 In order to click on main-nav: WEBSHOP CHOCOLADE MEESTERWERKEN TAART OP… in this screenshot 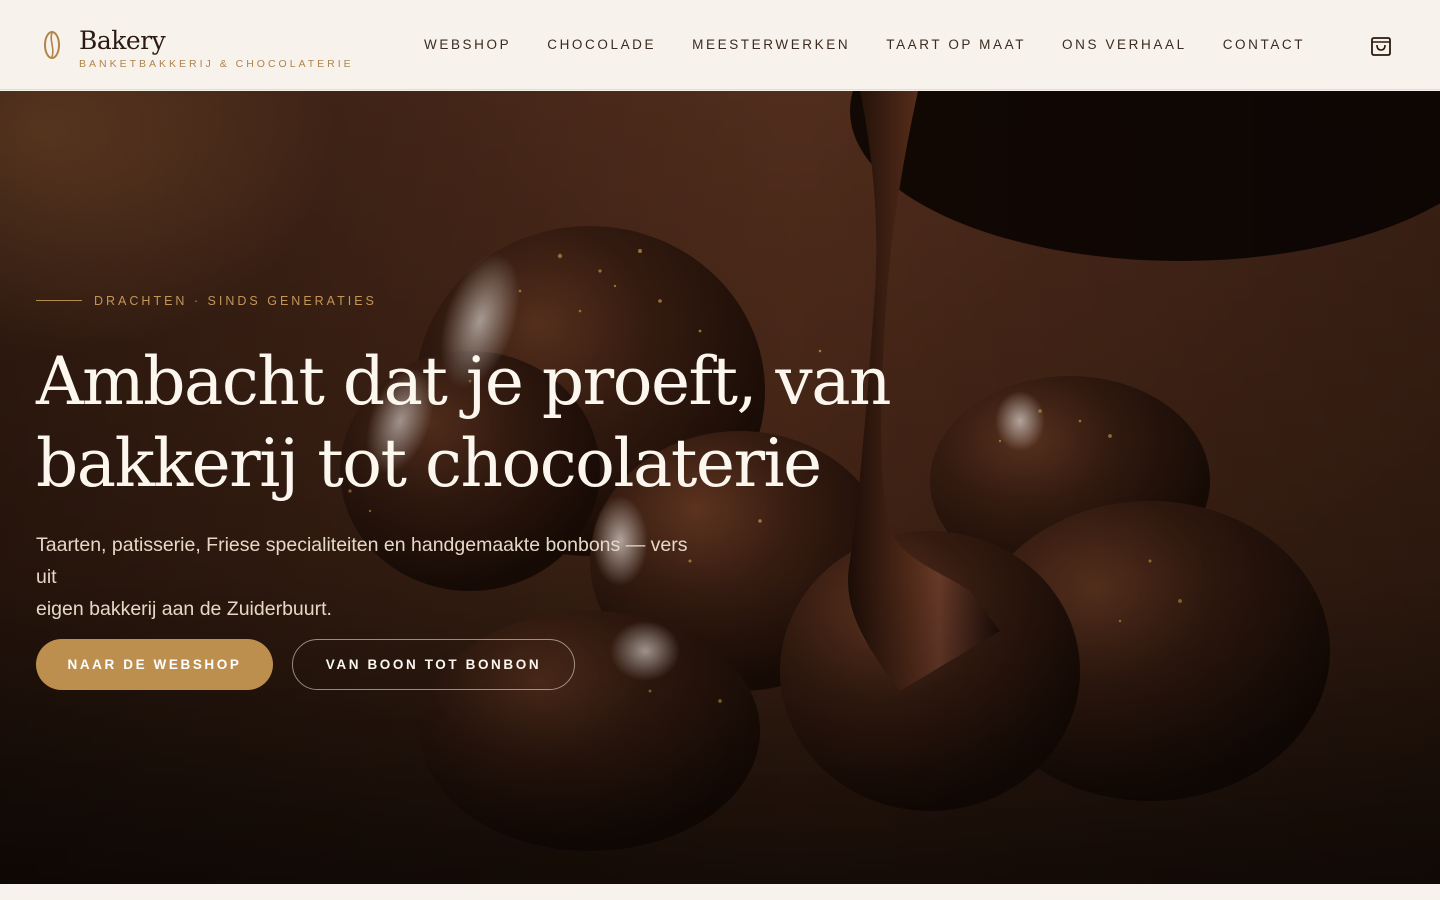, I will do `click(864, 45)`.